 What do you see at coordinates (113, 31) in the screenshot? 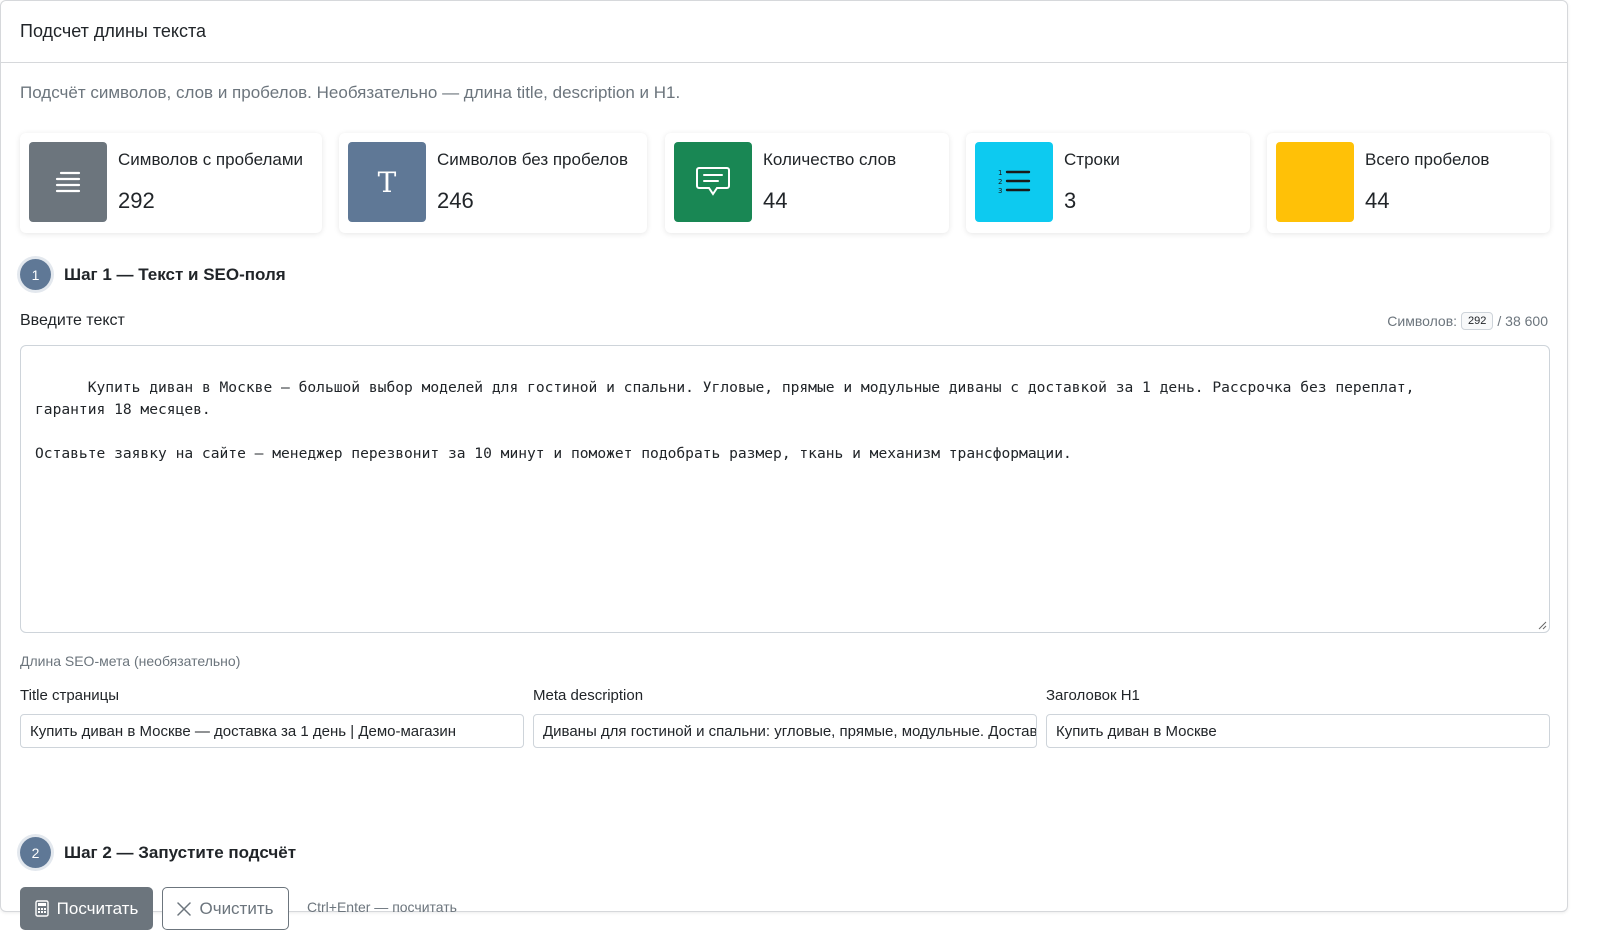
I see `page-title: Подсчет длины текста` at bounding box center [113, 31].